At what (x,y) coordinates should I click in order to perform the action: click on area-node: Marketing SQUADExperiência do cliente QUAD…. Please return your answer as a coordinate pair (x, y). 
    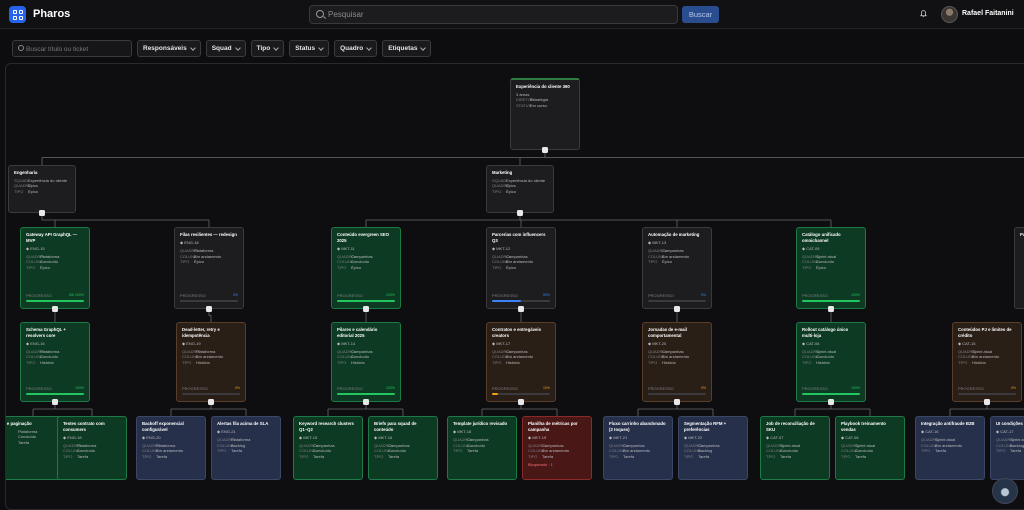
    Looking at the image, I should click on (520, 189).